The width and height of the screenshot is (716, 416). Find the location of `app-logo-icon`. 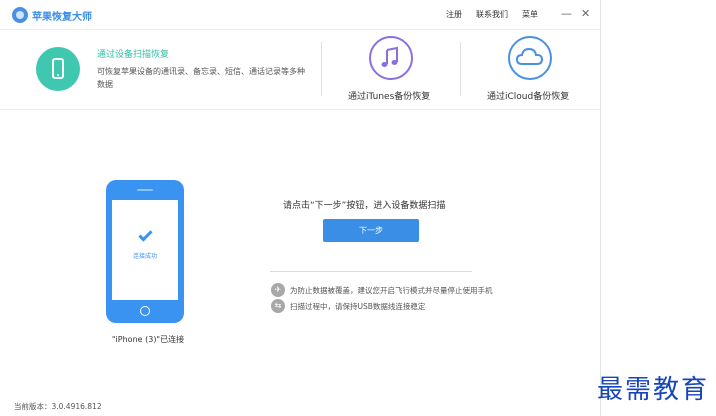

app-logo-icon is located at coordinates (20, 15).